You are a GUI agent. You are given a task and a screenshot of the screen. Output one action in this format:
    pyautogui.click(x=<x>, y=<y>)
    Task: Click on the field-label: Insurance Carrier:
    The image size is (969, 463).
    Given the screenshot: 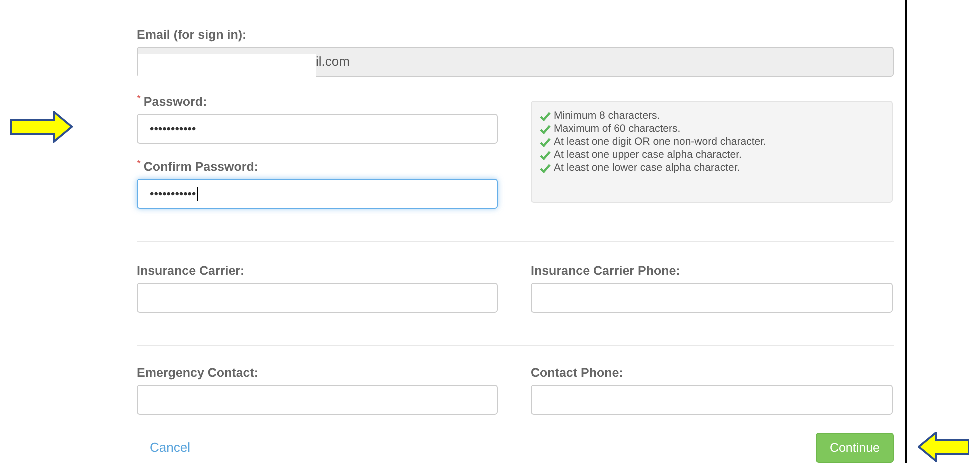 What is the action you would take?
    pyautogui.click(x=191, y=271)
    